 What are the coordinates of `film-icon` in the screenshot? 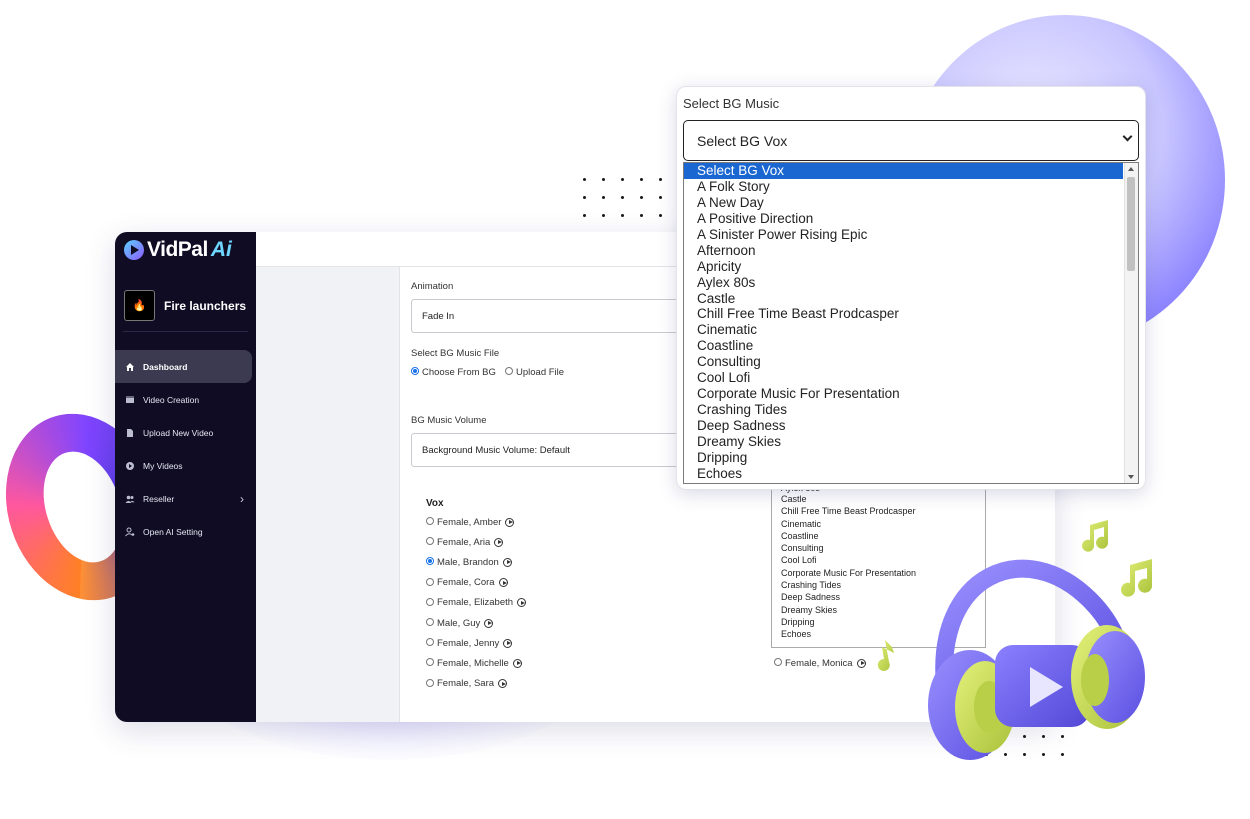 It's located at (130, 400).